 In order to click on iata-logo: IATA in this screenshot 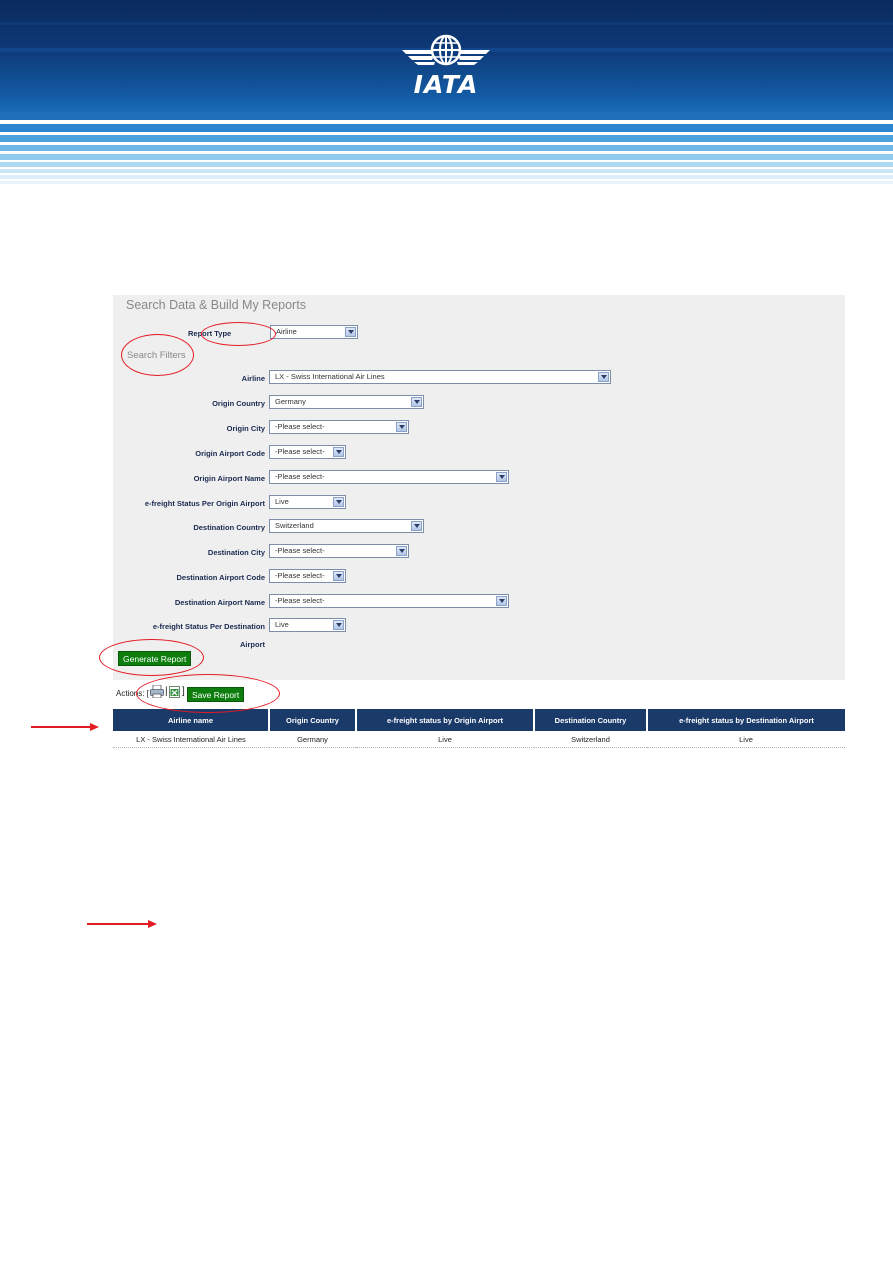, I will do `click(446, 65)`.